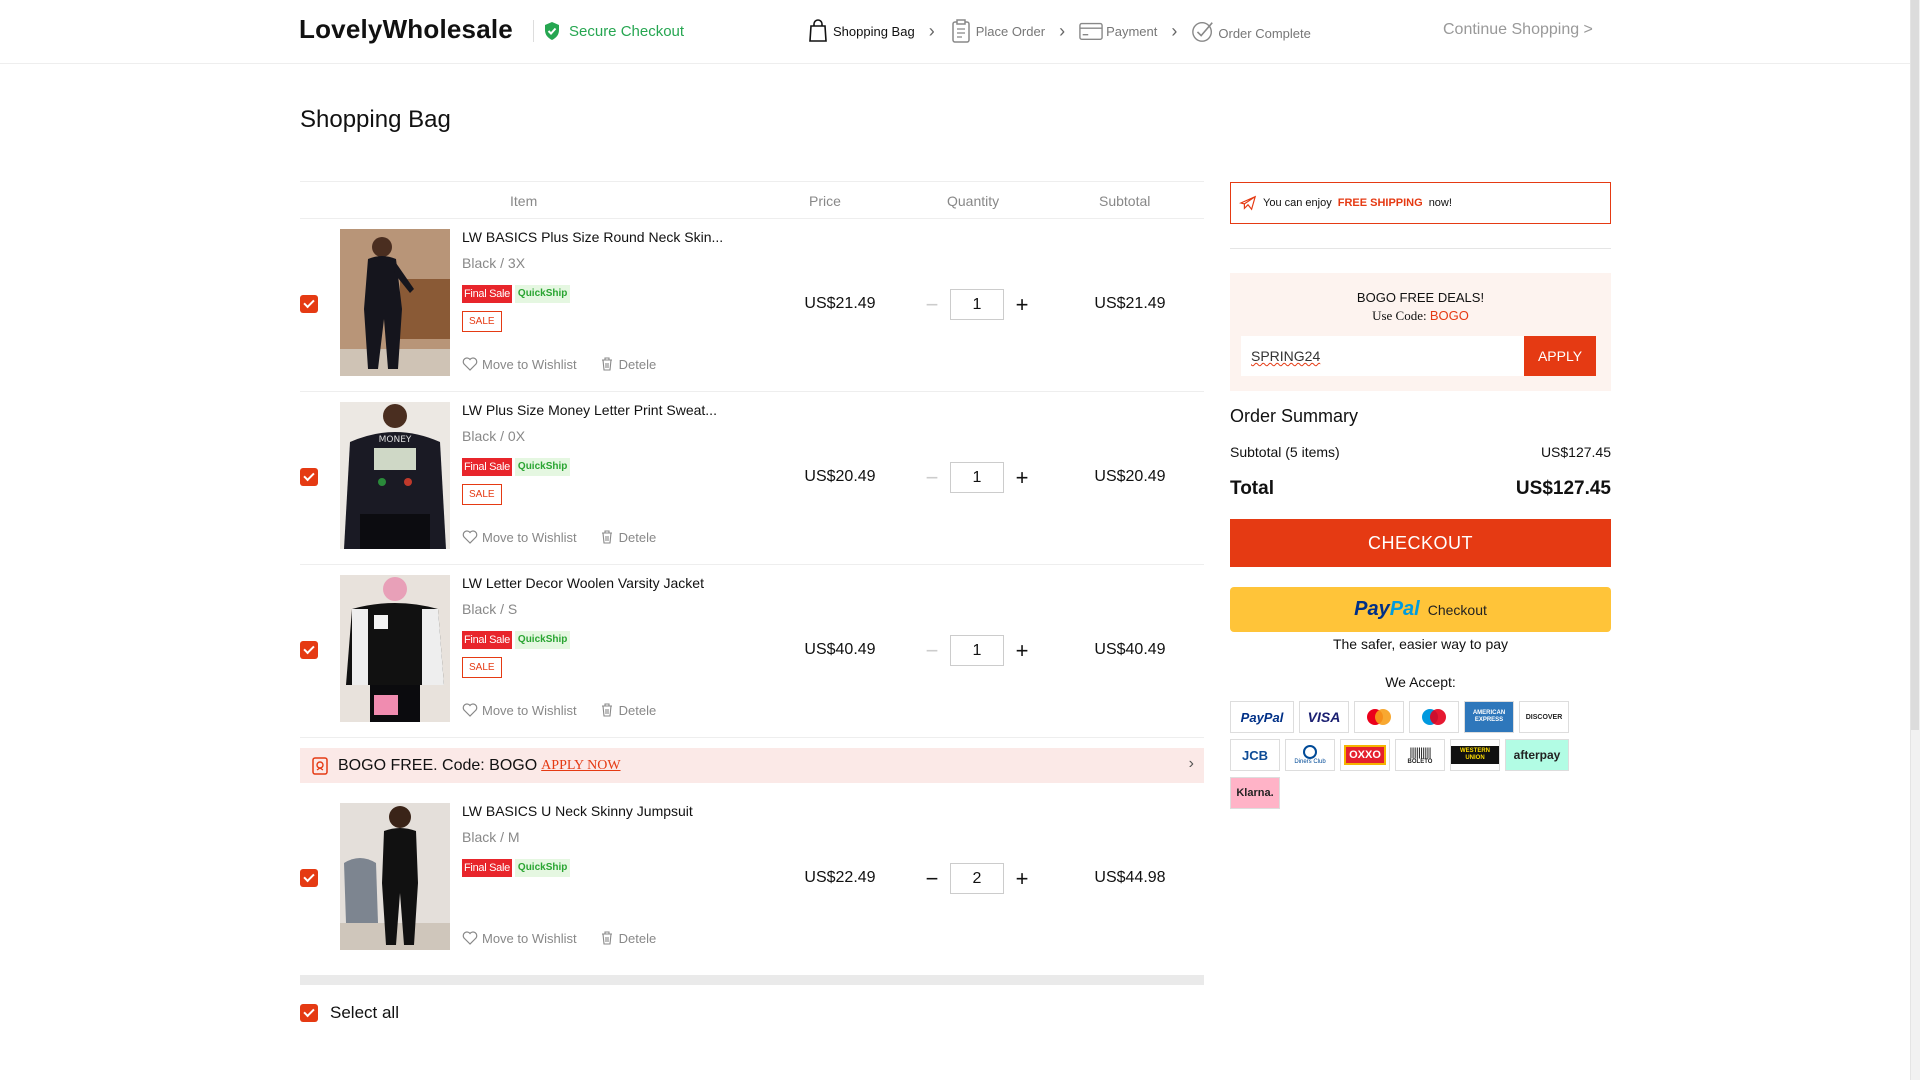  I want to click on product-variant: Black / 0X, so click(494, 436).